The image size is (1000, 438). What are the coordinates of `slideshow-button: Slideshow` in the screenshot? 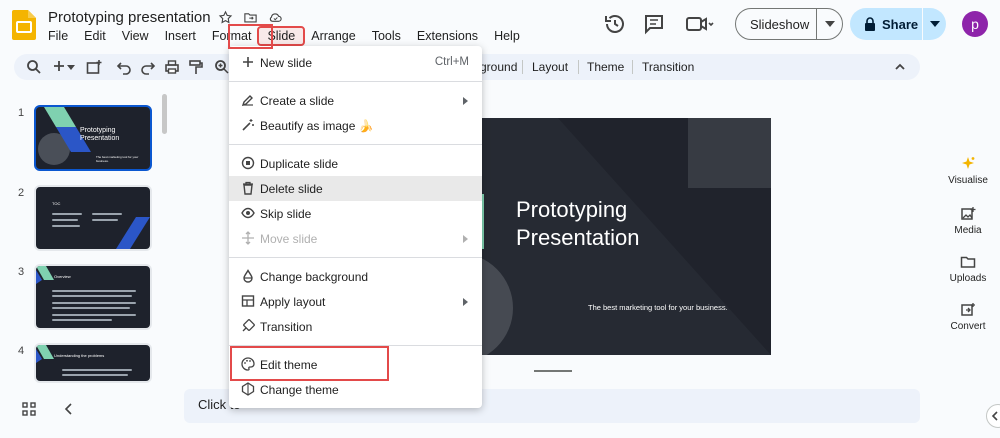 It's located at (789, 24).